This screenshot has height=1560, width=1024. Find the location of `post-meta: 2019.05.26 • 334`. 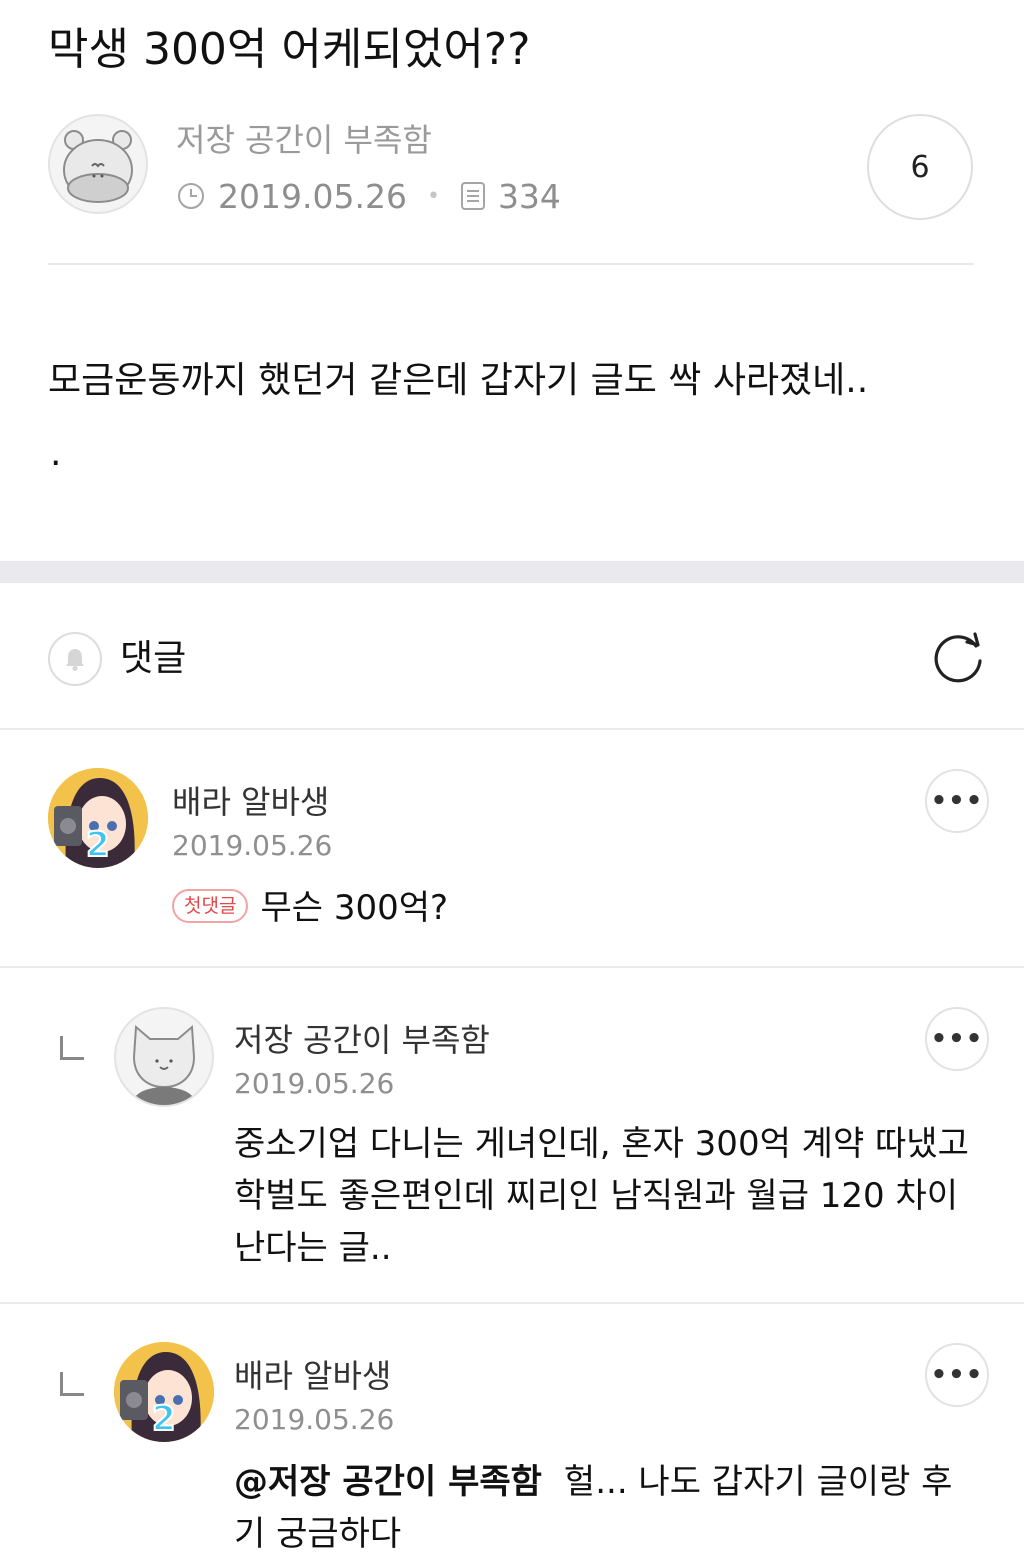

post-meta: 2019.05.26 • 334 is located at coordinates (368, 196).